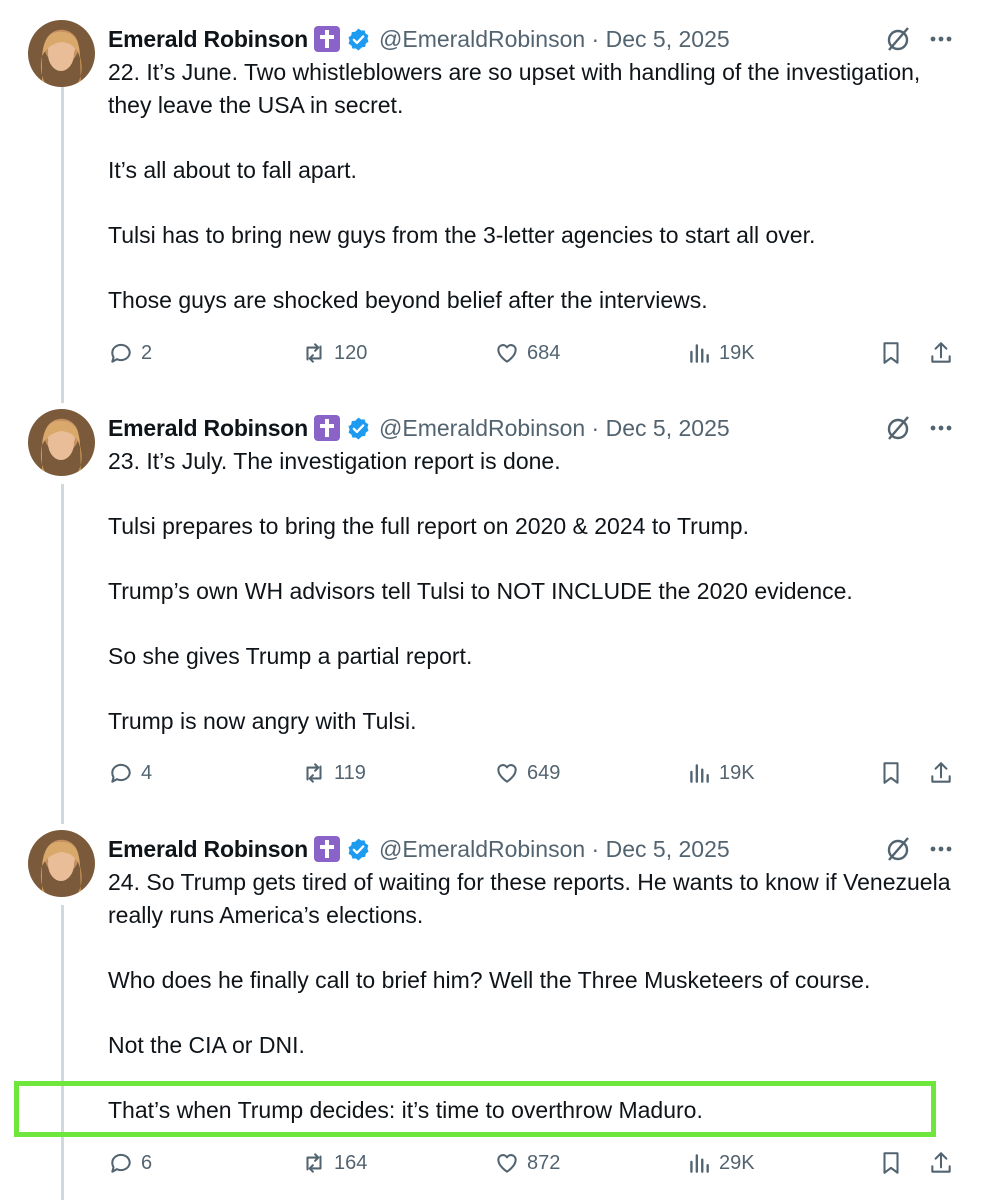  I want to click on like-count: 649, so click(544, 772).